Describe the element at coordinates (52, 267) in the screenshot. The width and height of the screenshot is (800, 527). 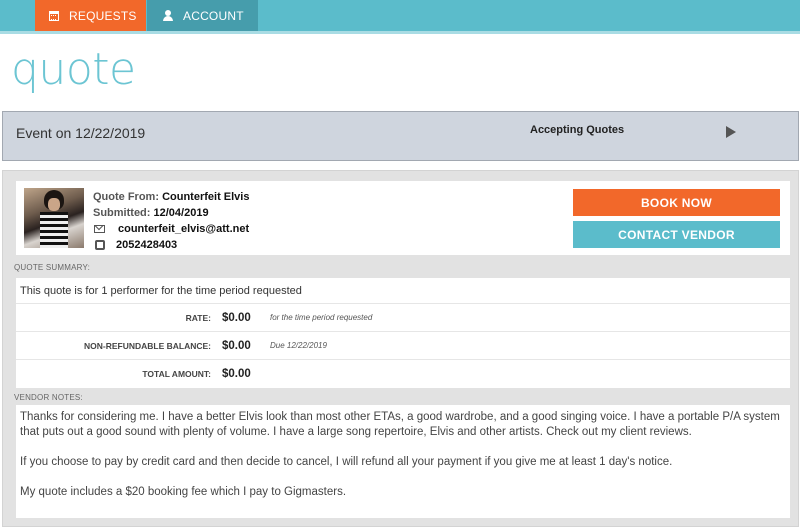
I see `quote-summary-label: QUOTE SUMMARY:` at that location.